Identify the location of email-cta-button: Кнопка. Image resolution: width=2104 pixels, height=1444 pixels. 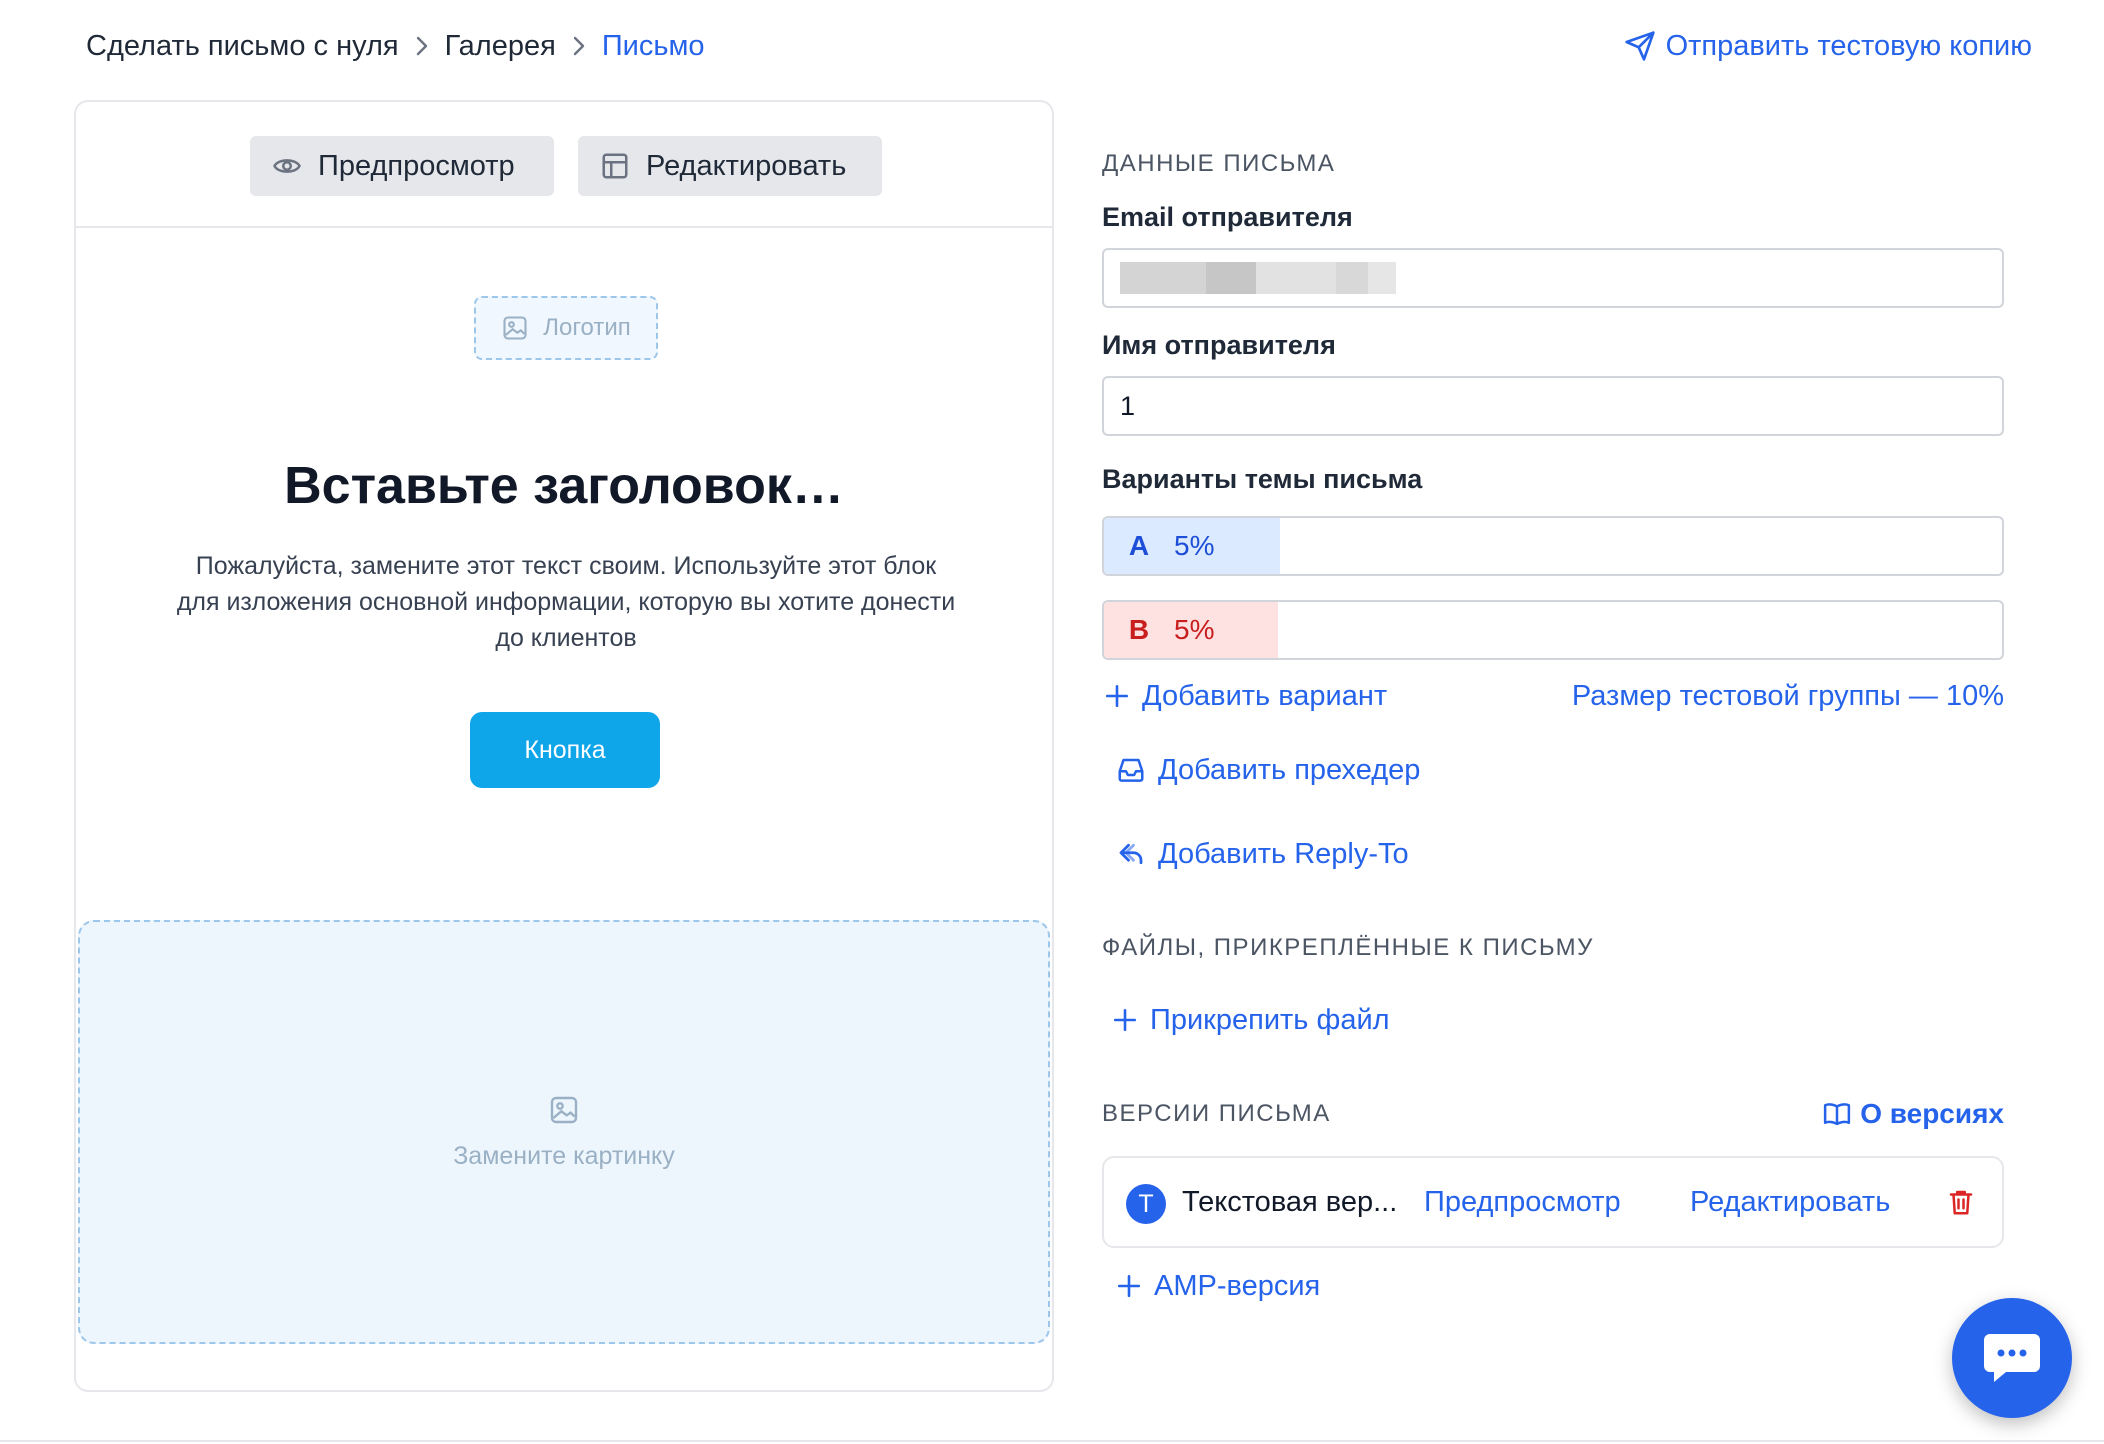
(565, 750).